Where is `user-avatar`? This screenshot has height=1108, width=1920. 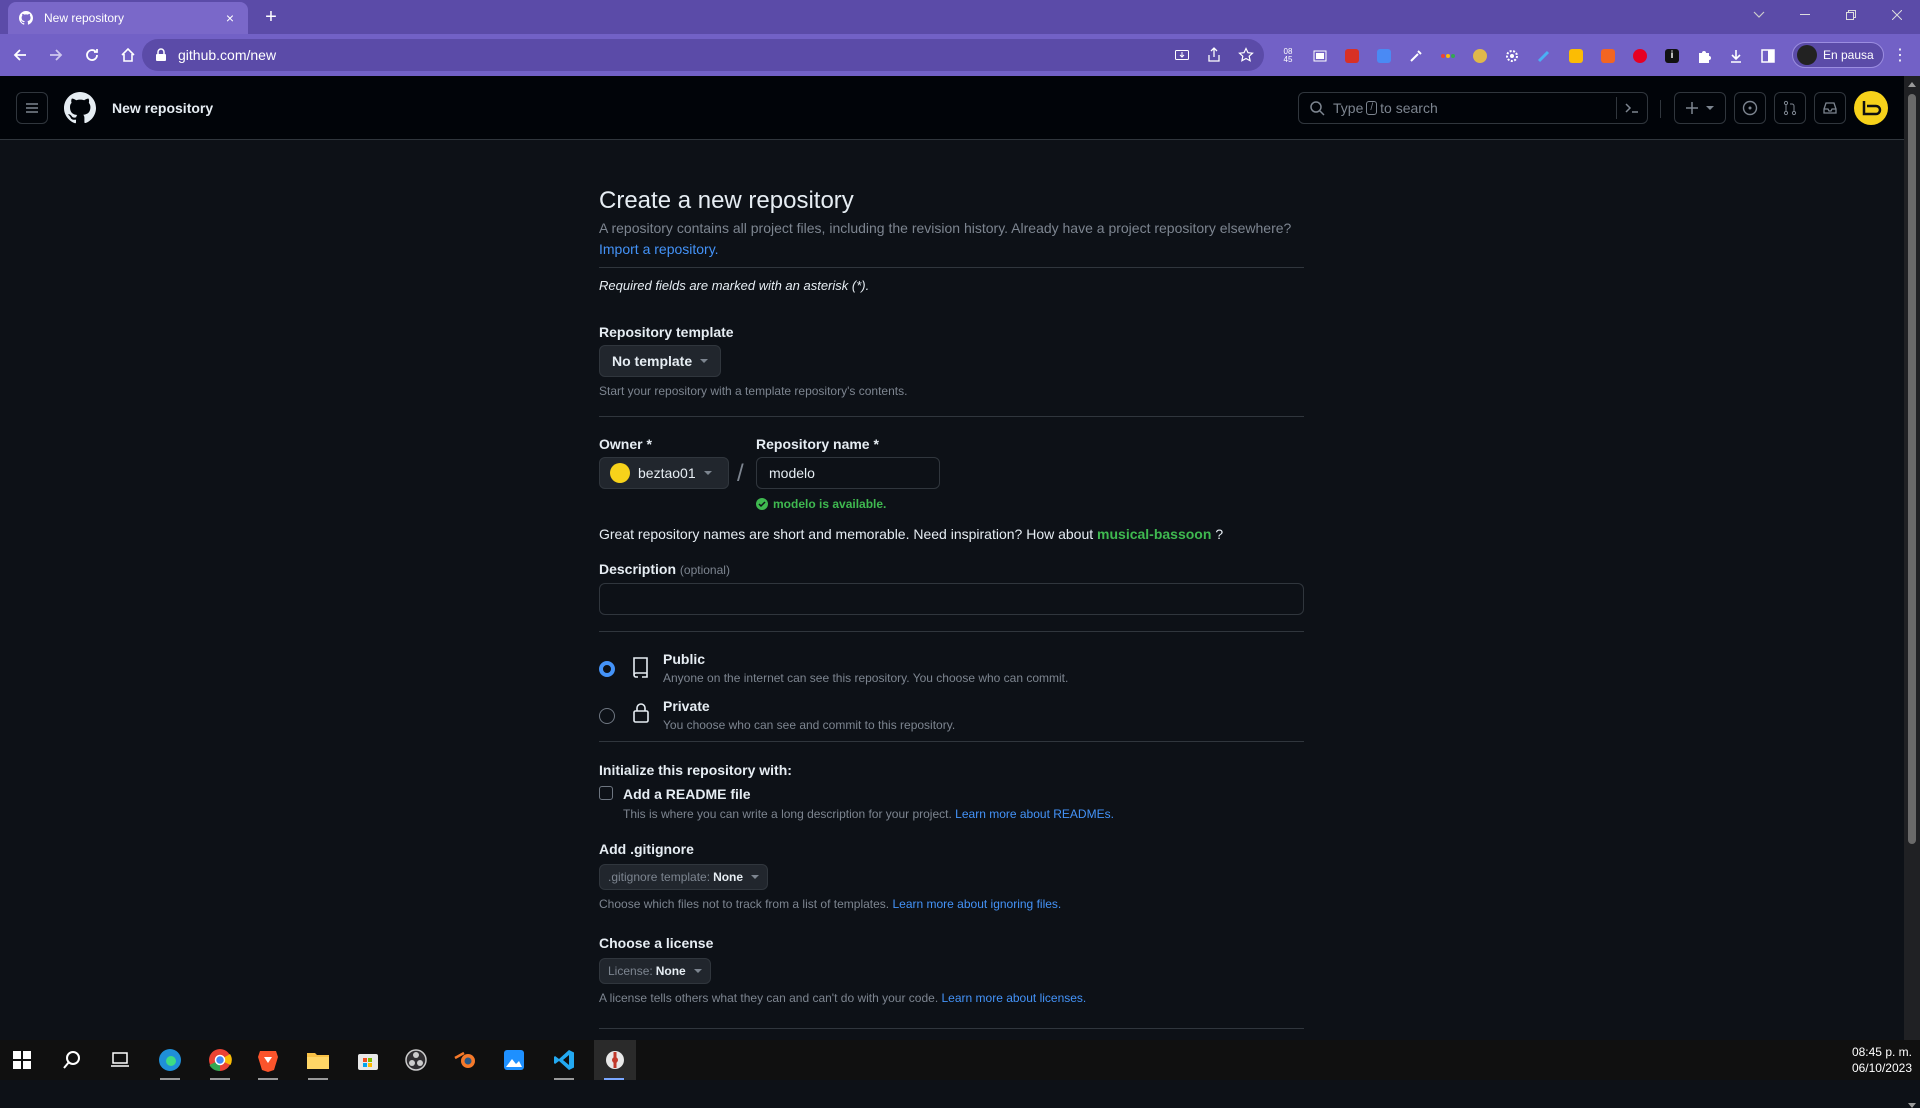
user-avatar is located at coordinates (1871, 108).